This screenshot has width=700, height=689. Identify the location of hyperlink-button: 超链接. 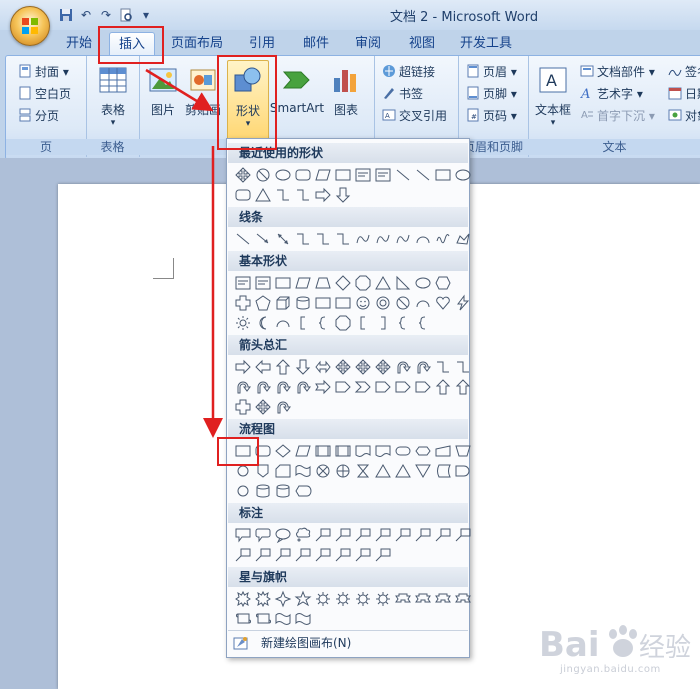
(408, 72).